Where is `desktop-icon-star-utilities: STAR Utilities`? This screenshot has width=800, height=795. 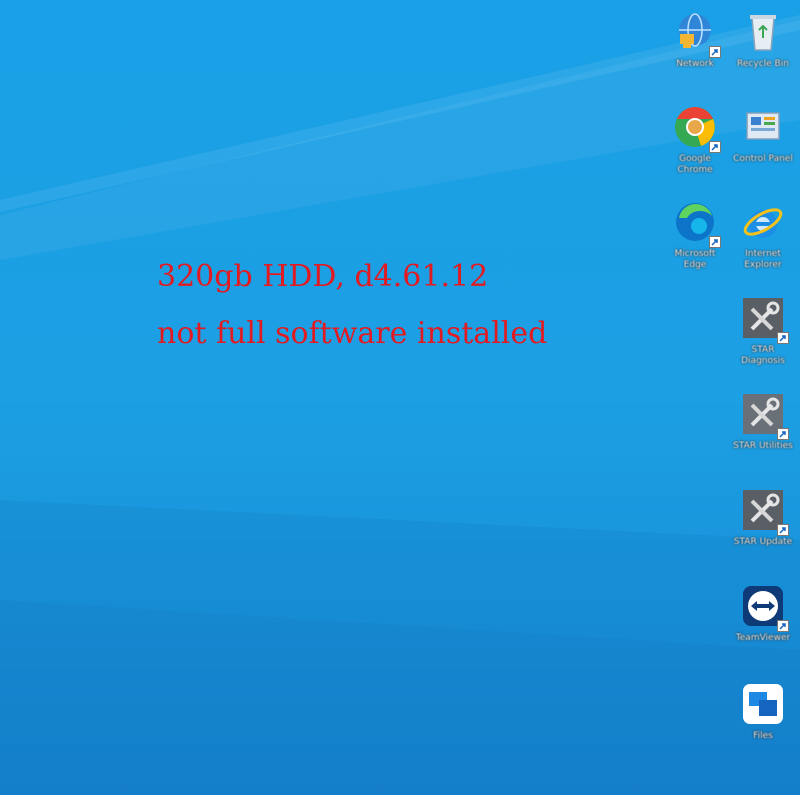 desktop-icon-star-utilities: STAR Utilities is located at coordinates (763, 421).